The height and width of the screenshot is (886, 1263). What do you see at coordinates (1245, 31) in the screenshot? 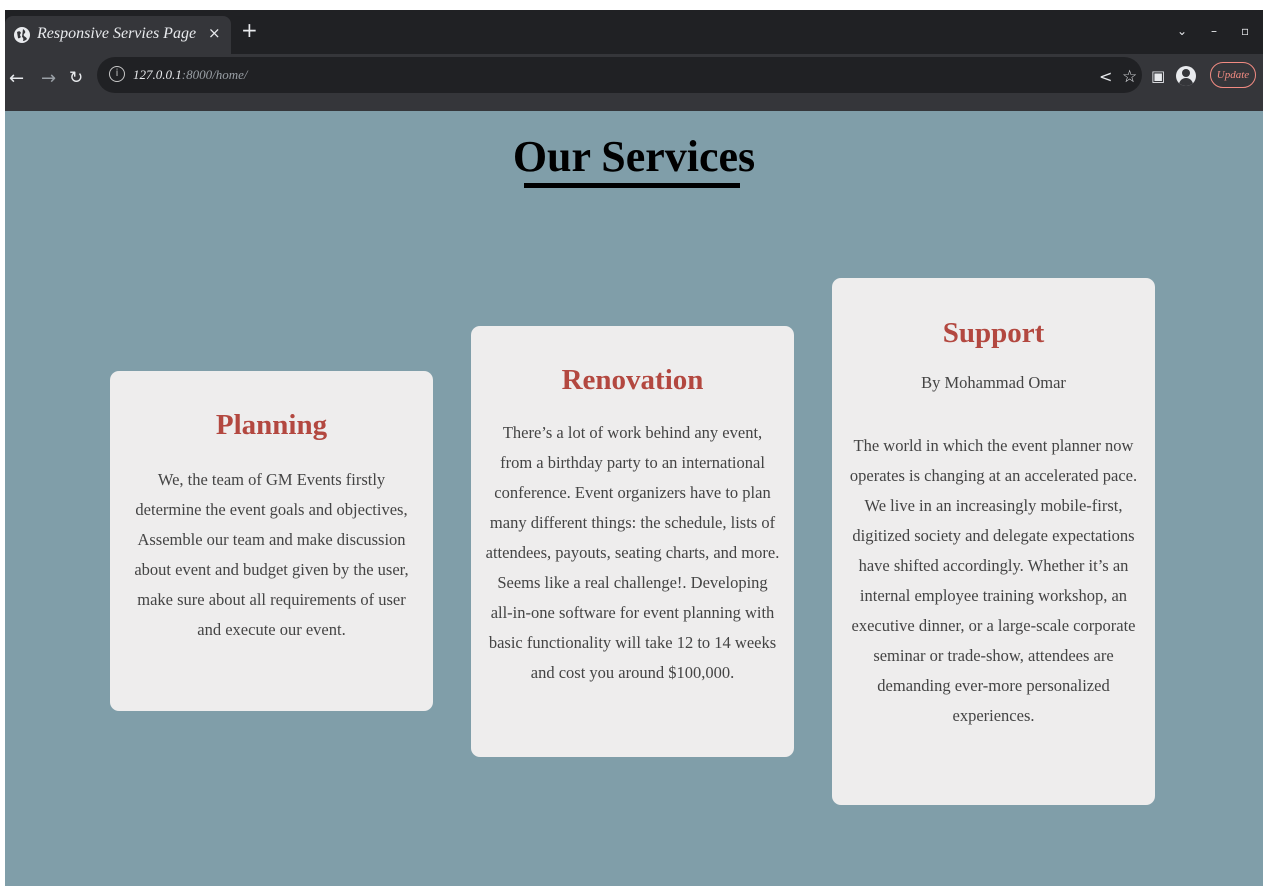
I see `maximize-icon: ▫` at bounding box center [1245, 31].